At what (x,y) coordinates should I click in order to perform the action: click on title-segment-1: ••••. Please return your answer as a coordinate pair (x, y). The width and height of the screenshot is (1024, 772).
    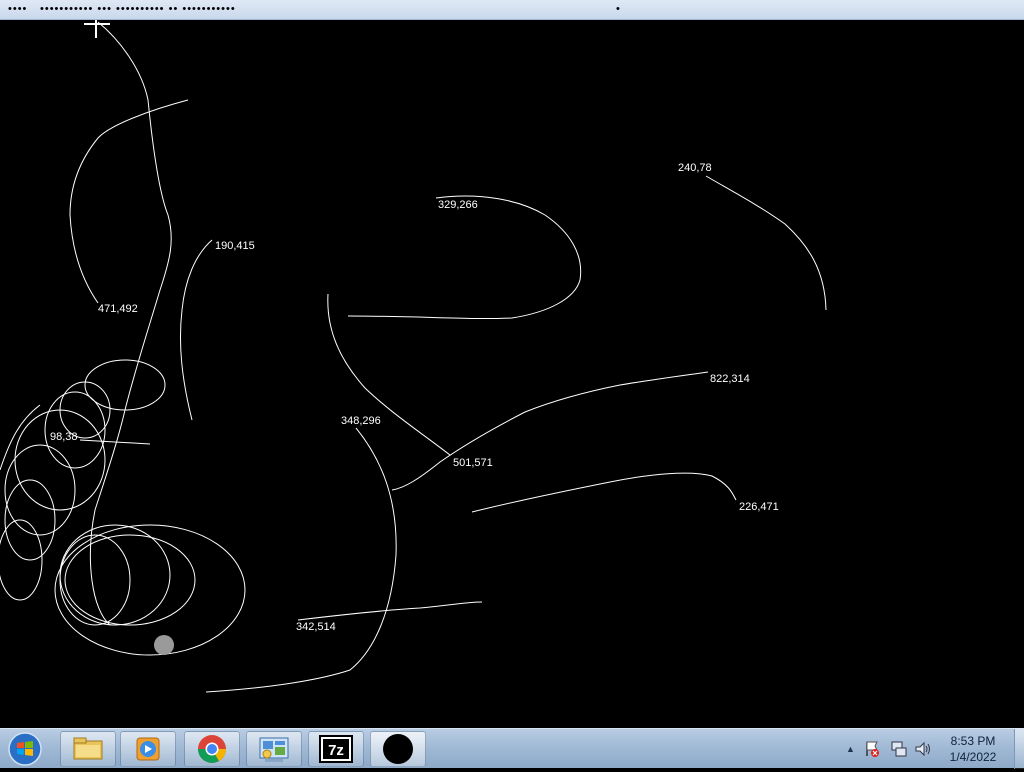
    Looking at the image, I should click on (18, 9).